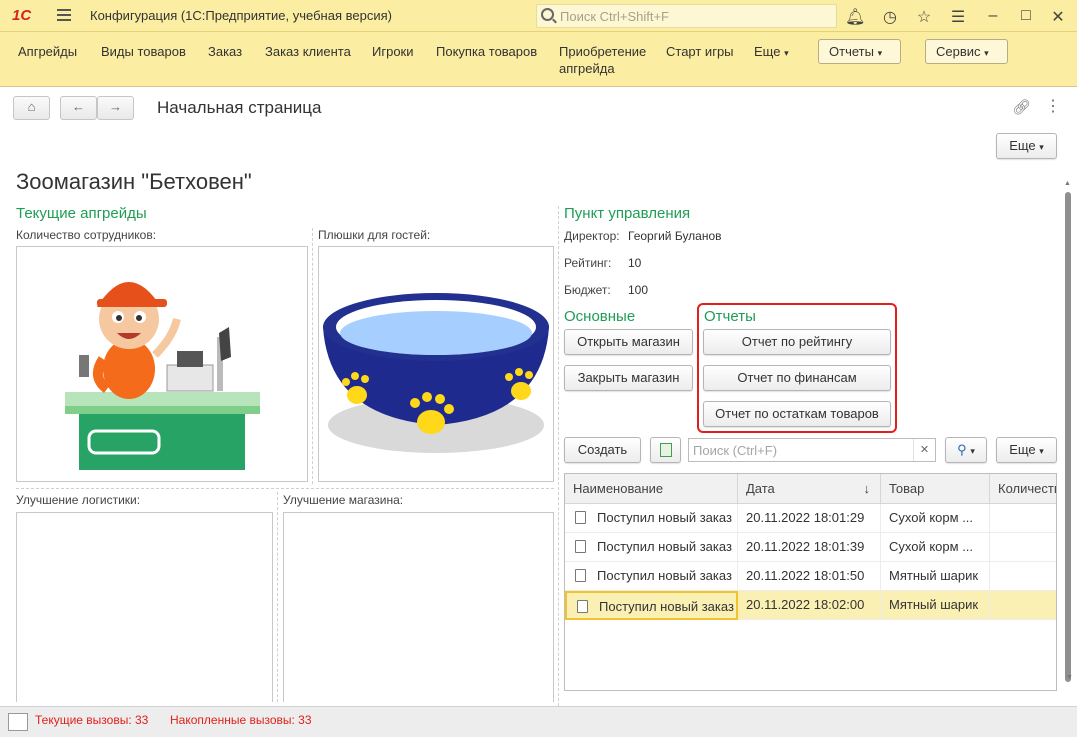  I want to click on director-label: Директор:, so click(592, 236).